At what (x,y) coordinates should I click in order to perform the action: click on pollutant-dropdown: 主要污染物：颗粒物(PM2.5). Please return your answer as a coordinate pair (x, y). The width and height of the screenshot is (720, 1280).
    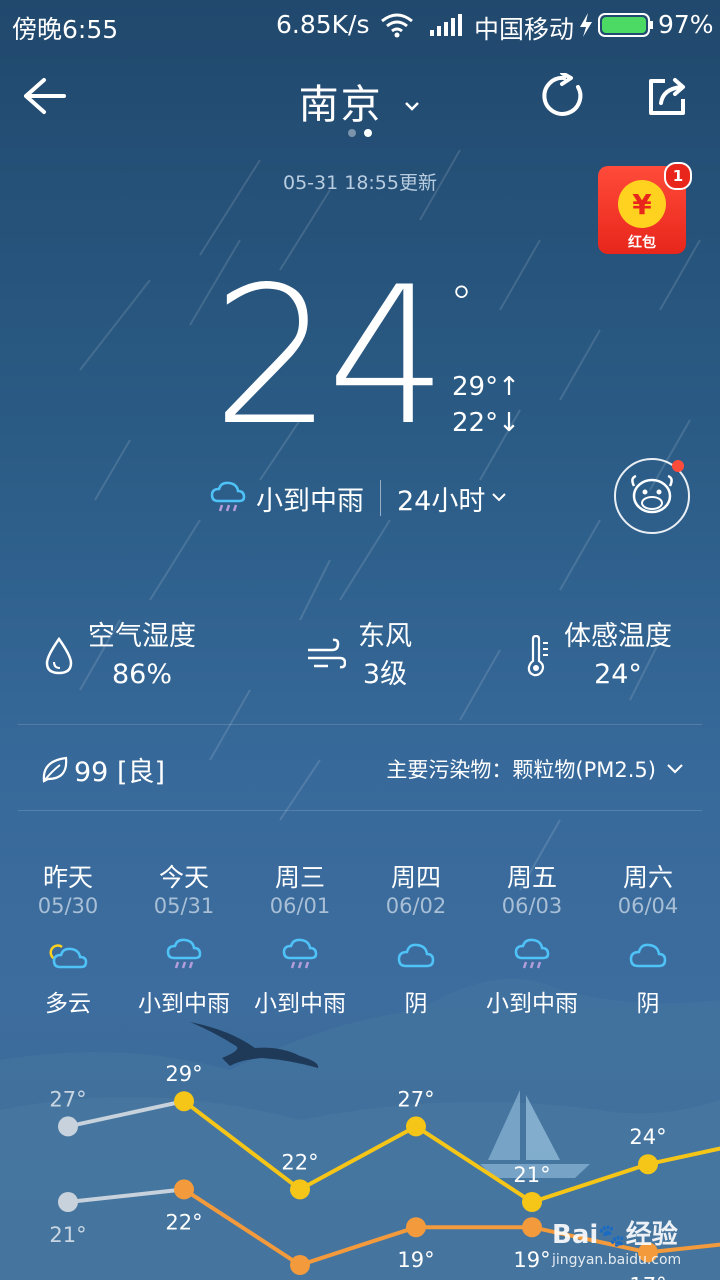
    Looking at the image, I should click on (535, 769).